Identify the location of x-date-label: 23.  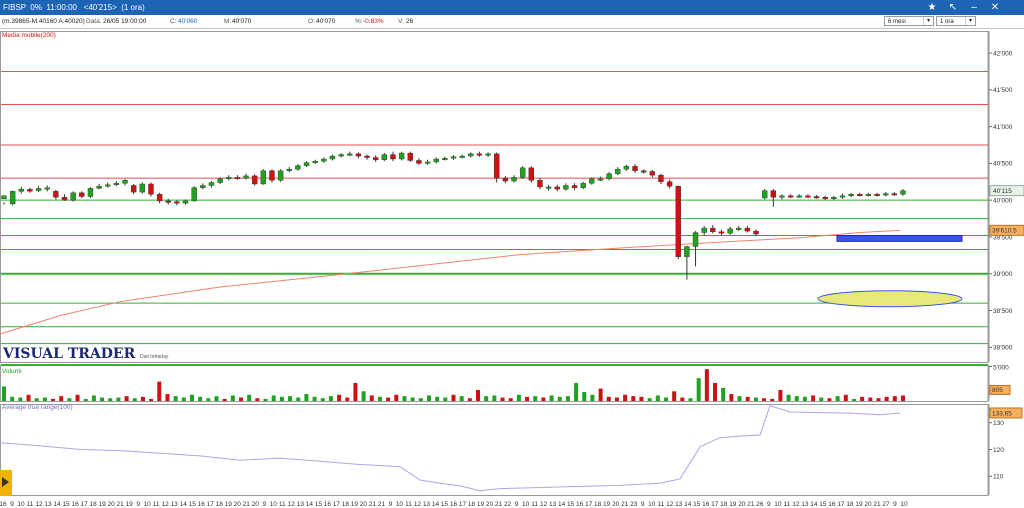
(634, 504).